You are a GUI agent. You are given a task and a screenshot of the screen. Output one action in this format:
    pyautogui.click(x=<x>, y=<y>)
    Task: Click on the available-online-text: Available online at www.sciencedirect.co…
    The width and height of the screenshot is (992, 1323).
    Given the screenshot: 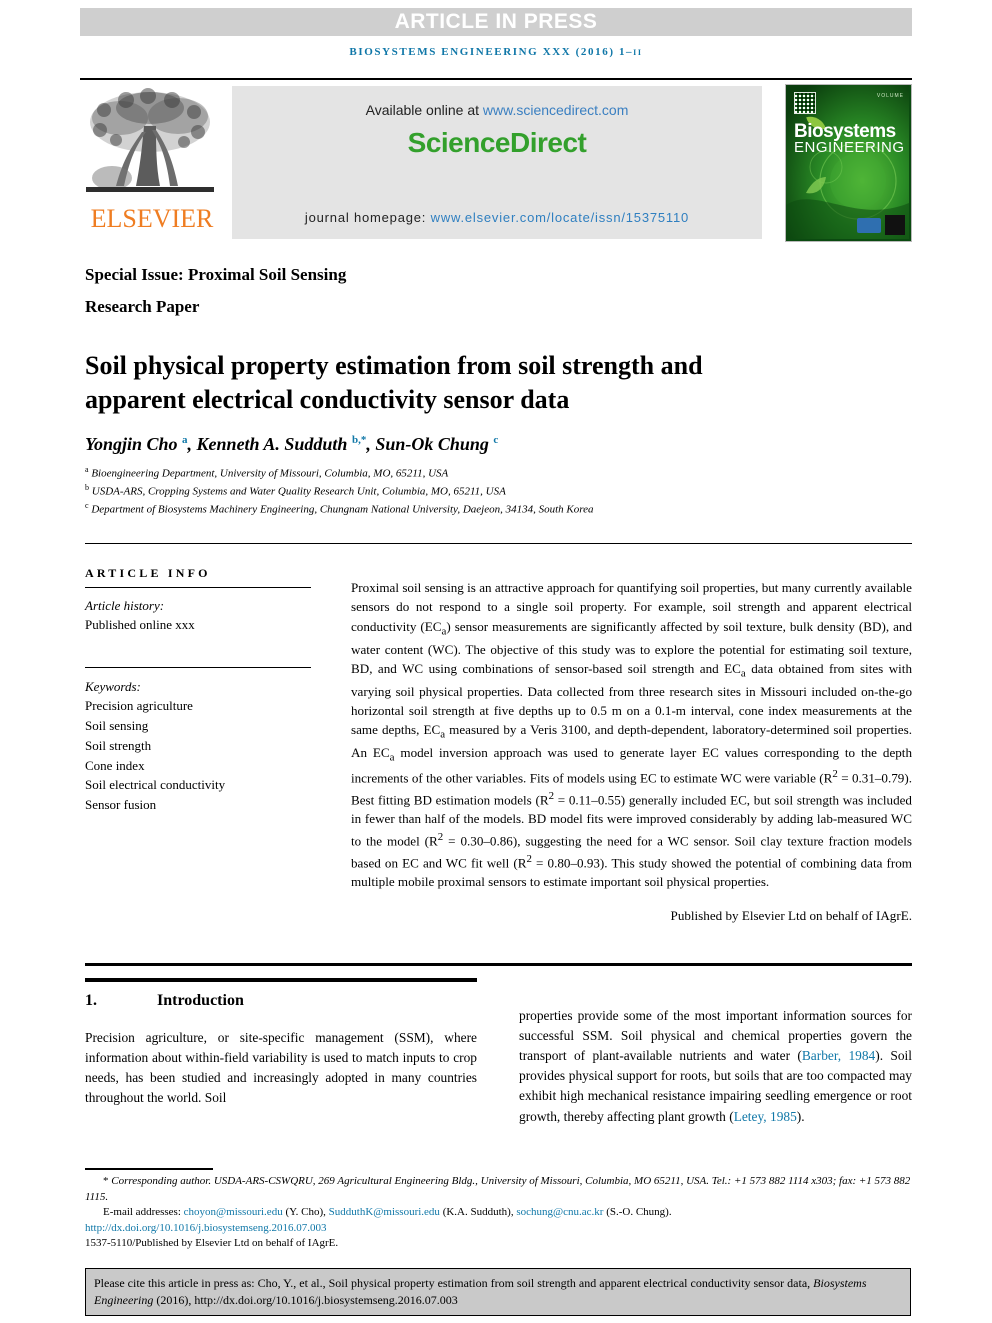 What is the action you would take?
    pyautogui.click(x=497, y=110)
    